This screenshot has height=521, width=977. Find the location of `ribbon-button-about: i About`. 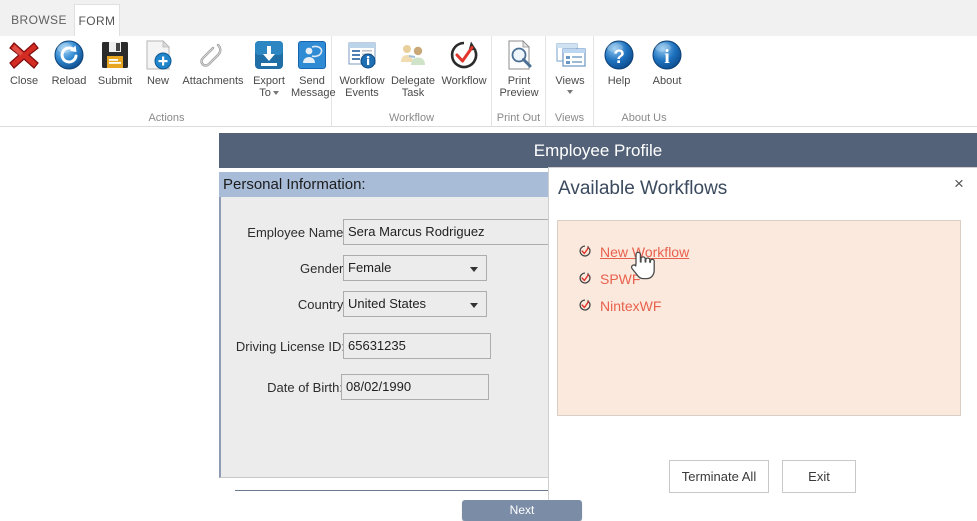

ribbon-button-about: i About is located at coordinates (667, 62).